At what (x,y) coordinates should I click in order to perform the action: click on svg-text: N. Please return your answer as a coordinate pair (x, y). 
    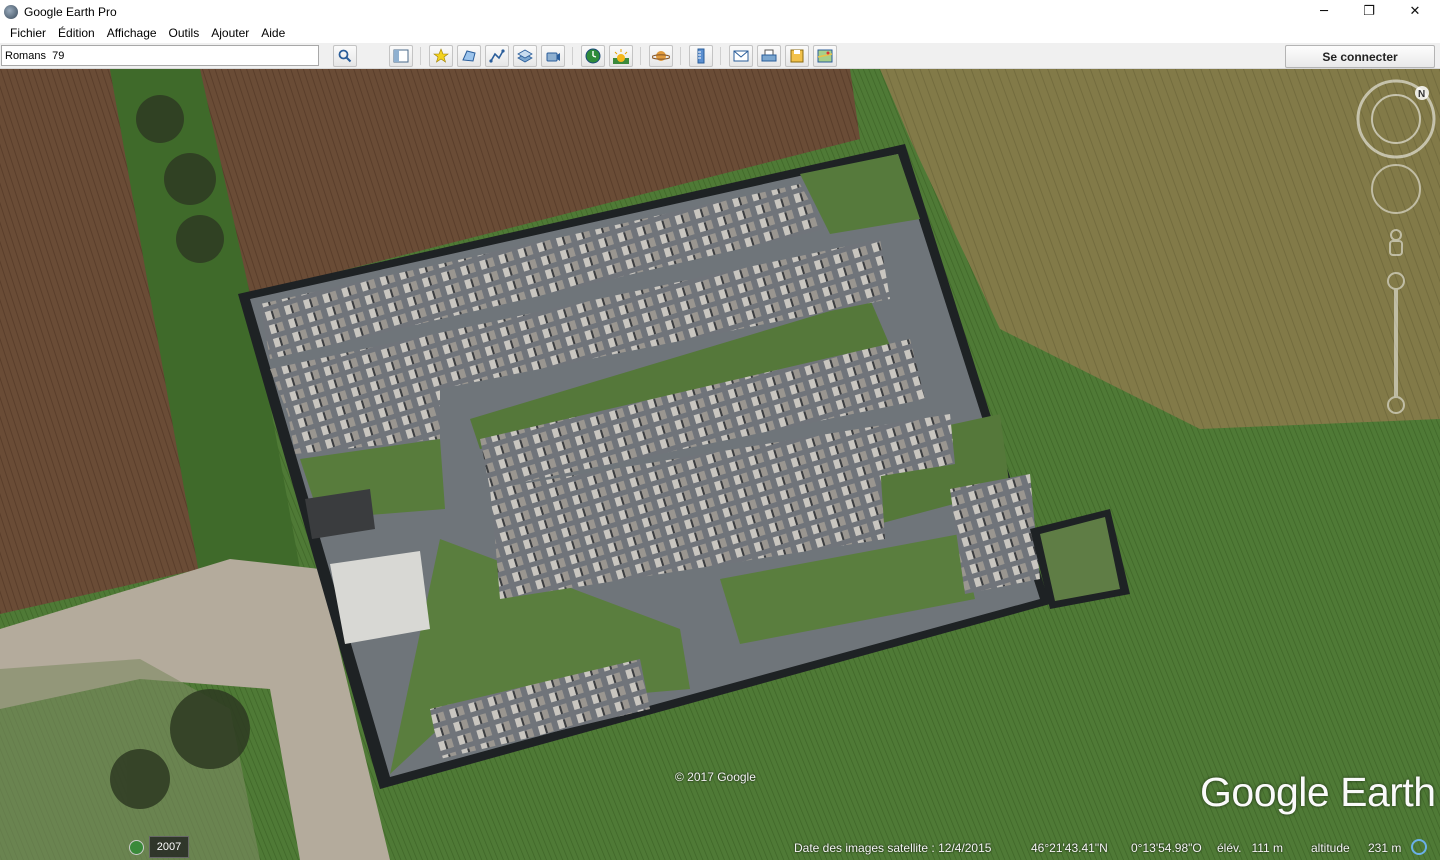
    Looking at the image, I should click on (1421, 94).